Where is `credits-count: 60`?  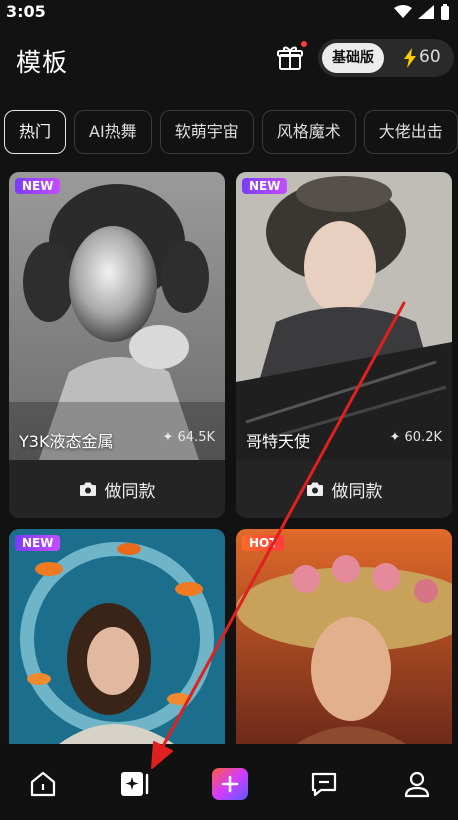
credits-count: 60 is located at coordinates (430, 57).